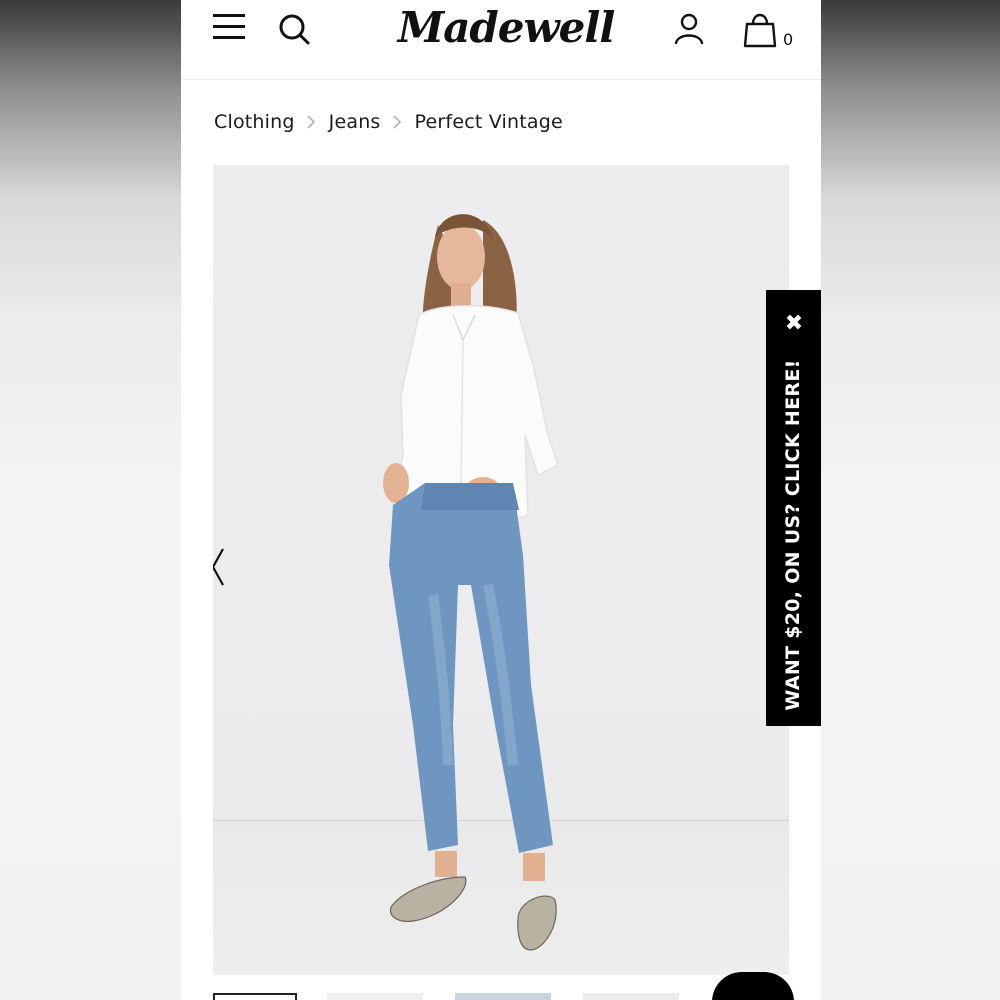  I want to click on breadcrumb-item-perfect-vintage: Perfect Vintage, so click(489, 122).